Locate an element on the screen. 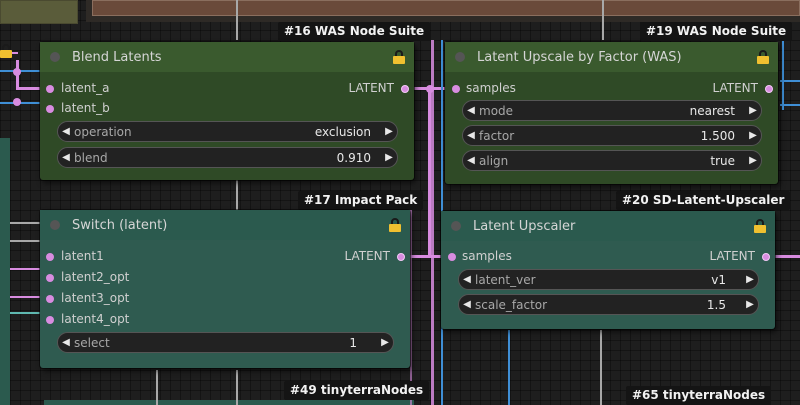 This screenshot has height=405, width=800. node-source-badge: #20 SD-Latent-Upscaler is located at coordinates (703, 200).